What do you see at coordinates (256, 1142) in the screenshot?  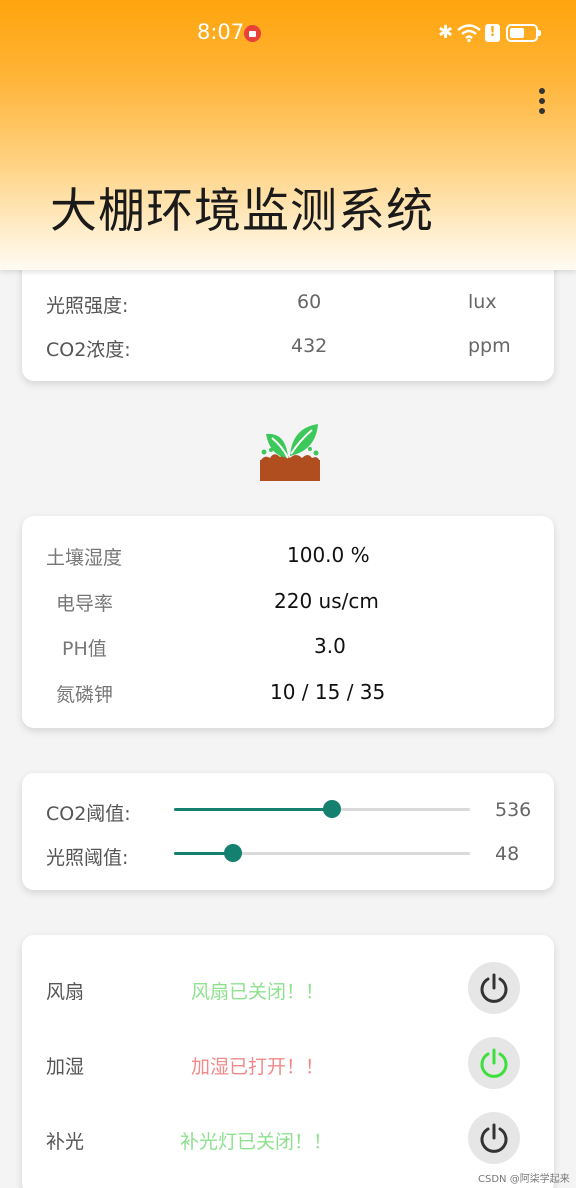 I see `fill-light-status: 补光灯已关闭！！` at bounding box center [256, 1142].